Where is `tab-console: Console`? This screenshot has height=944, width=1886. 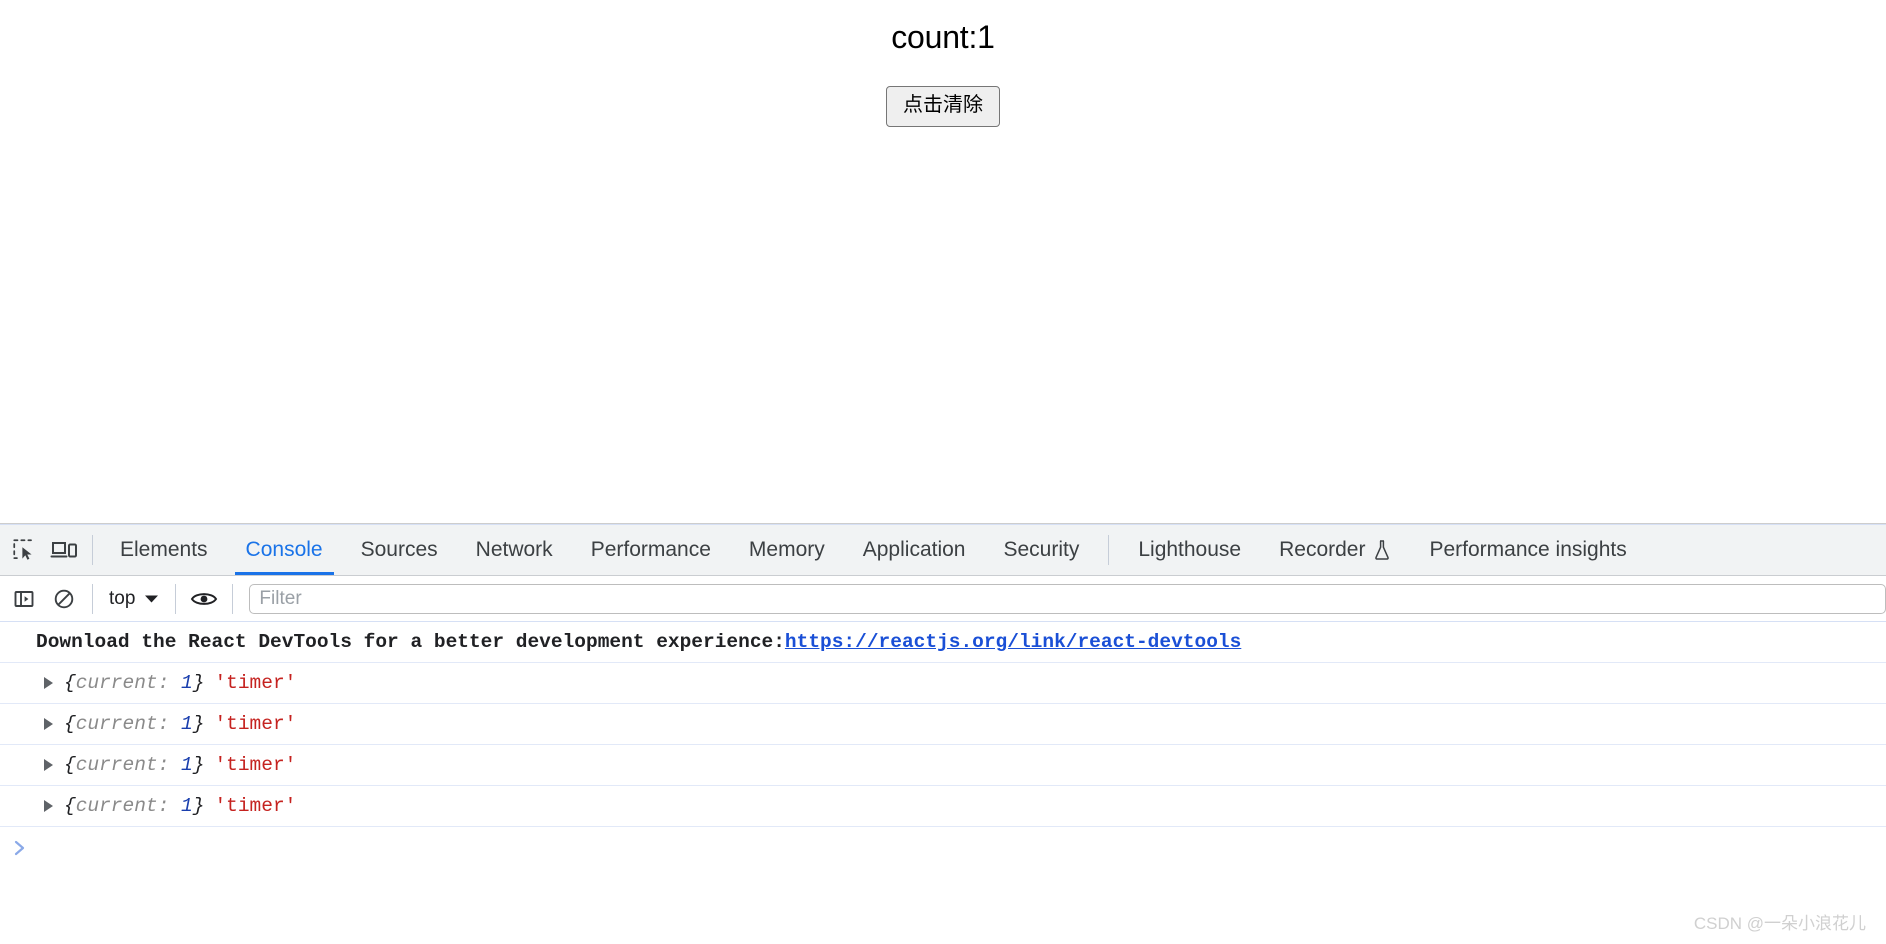 tab-console: Console is located at coordinates (284, 549).